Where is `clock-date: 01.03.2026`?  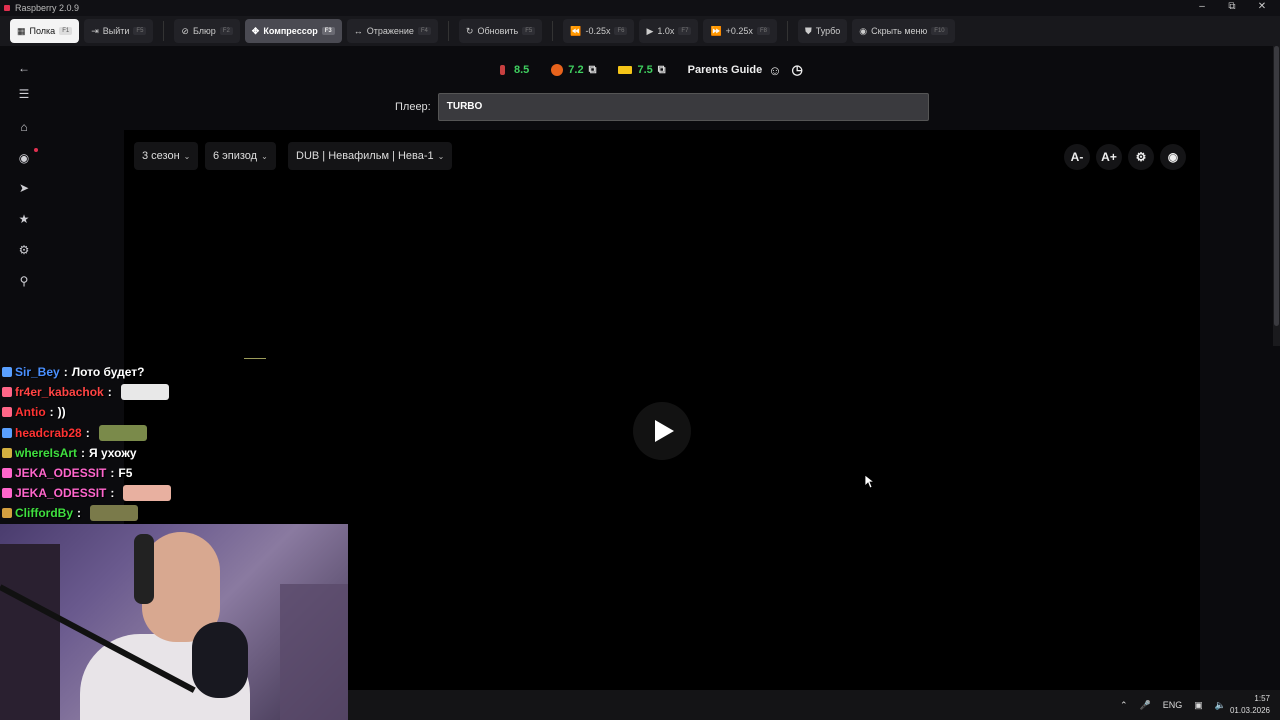
clock-date: 01.03.2026 is located at coordinates (1249, 710).